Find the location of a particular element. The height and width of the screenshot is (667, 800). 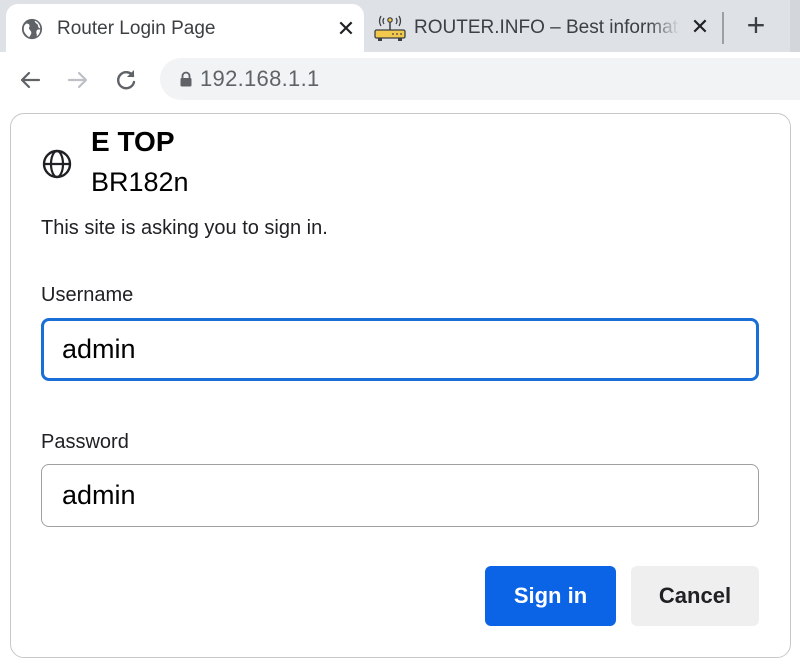

reload-icon is located at coordinates (126, 80).